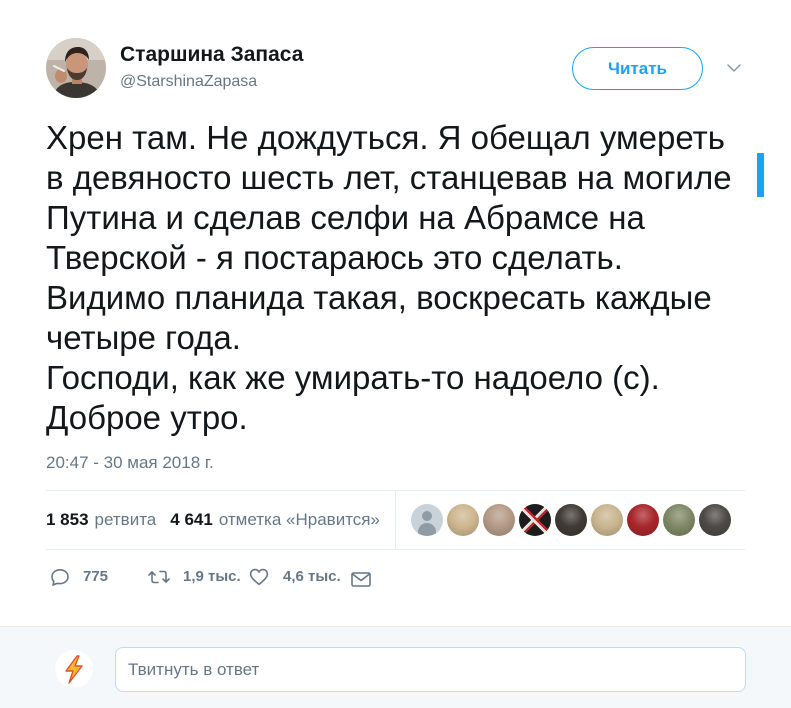 This screenshot has height=708, width=791. Describe the element at coordinates (353, 377) in the screenshot. I see `tweet-text-line: Господи, как же умирать-то надоело (с).` at that location.